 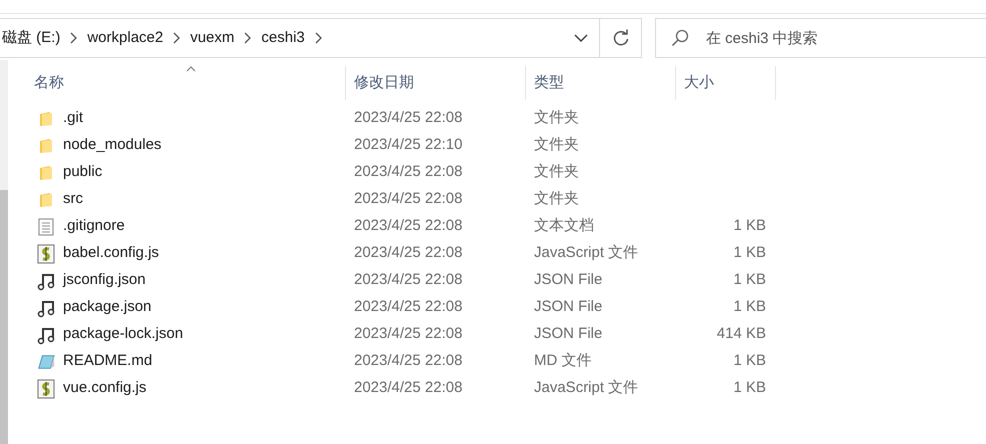 I want to click on scrollbar-thumb, so click(x=4, y=317).